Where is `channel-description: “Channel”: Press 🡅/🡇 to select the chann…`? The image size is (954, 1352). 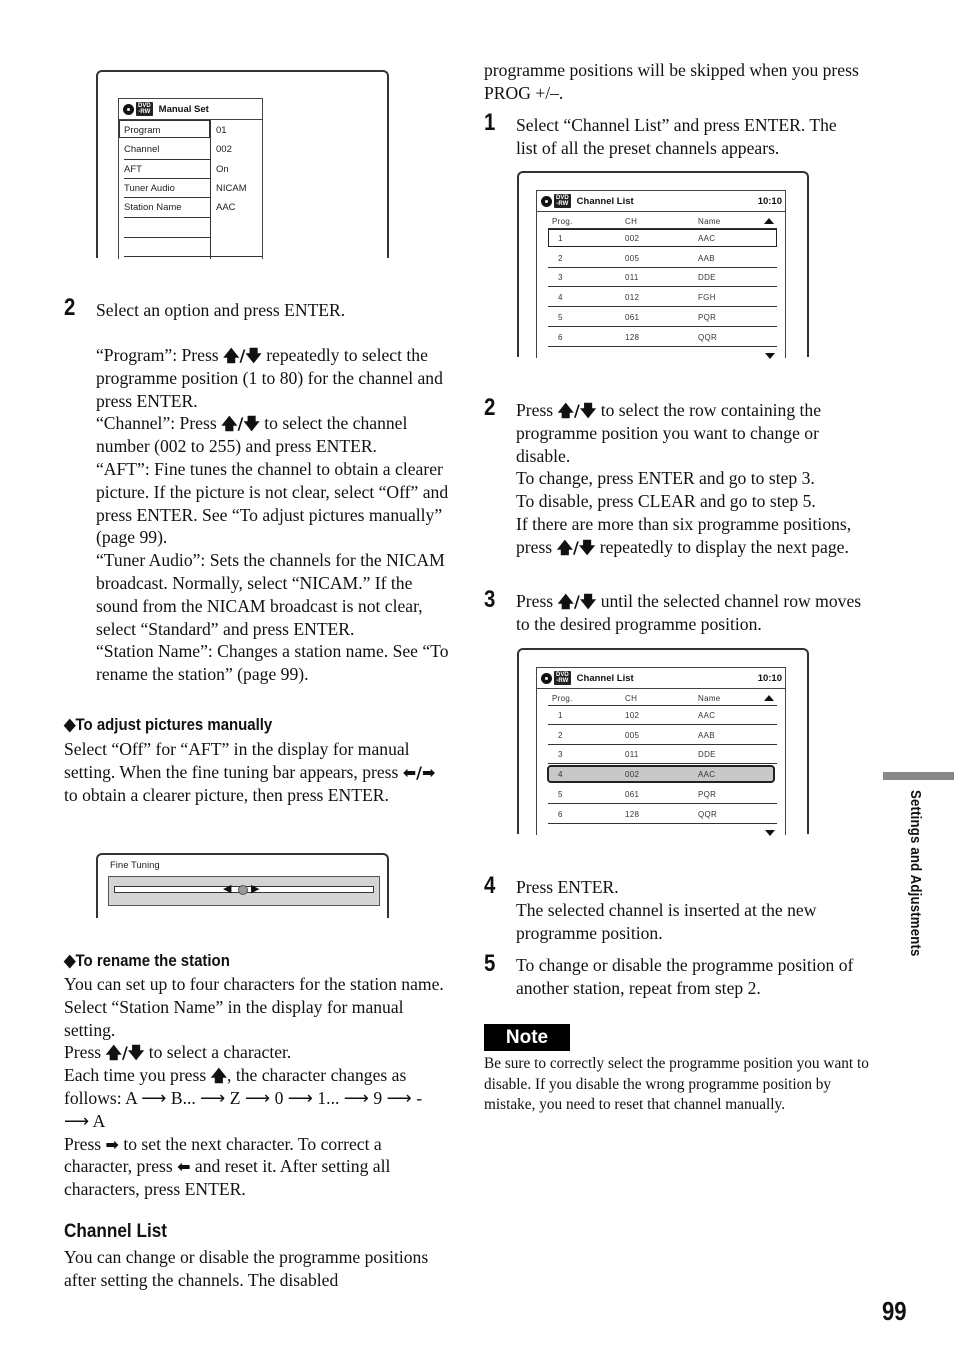
channel-description: “Channel”: Press 🡅/🡇 to select the chann… is located at coordinates (252, 435).